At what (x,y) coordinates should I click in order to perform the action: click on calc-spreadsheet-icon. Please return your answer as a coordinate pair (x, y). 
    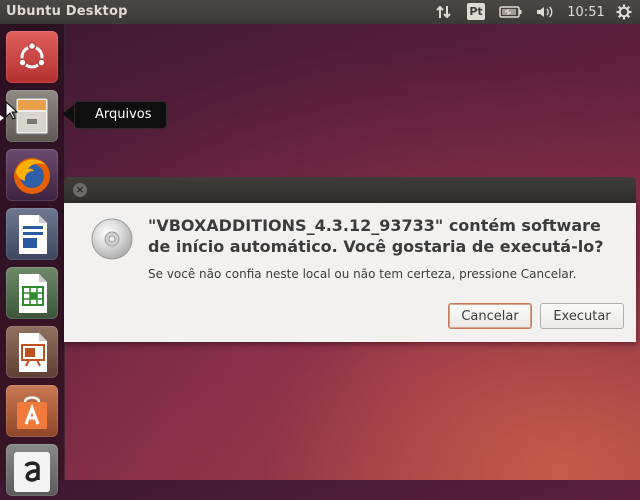
    Looking at the image, I should click on (33, 293).